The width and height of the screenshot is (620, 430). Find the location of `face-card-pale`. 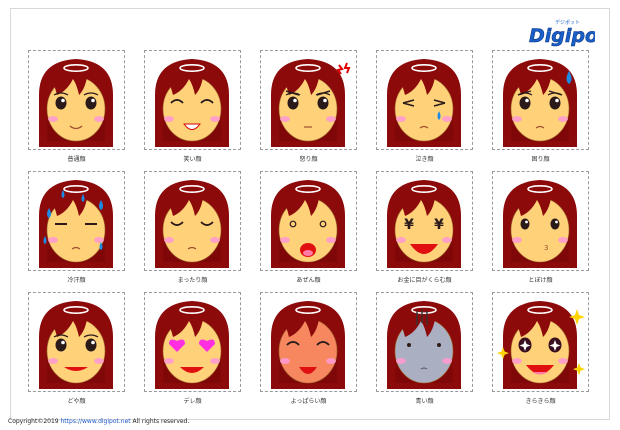

face-card-pale is located at coordinates (424, 342).